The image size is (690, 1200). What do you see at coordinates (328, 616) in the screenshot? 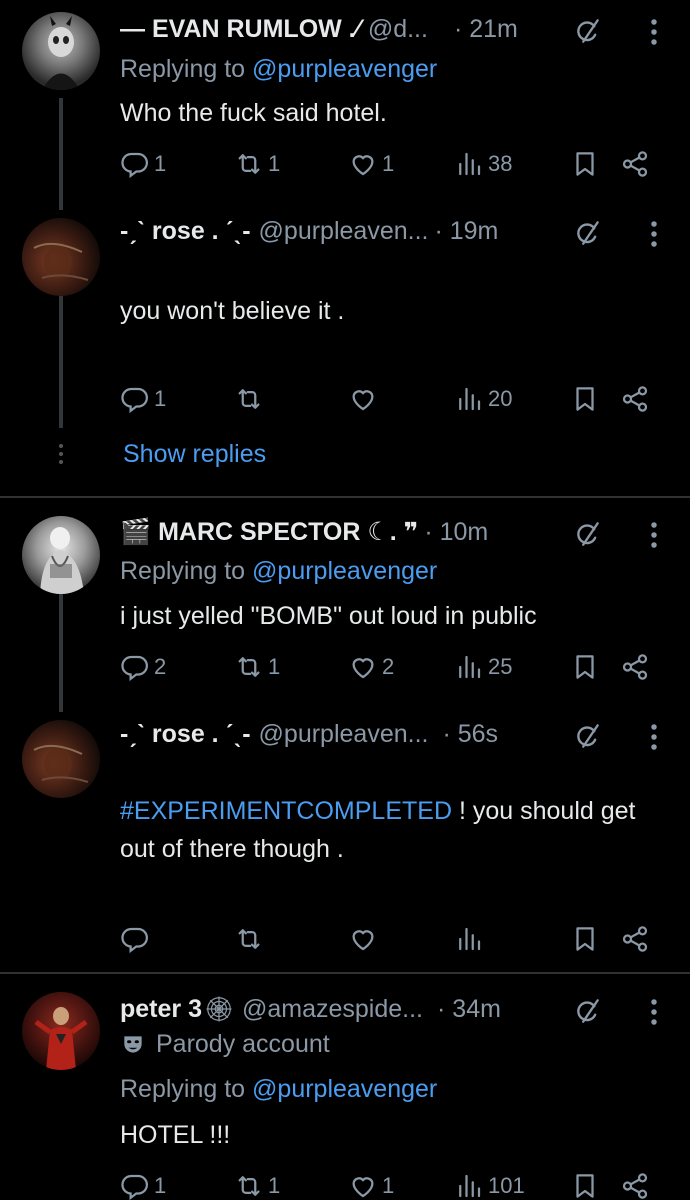
I see `tweet-text: i just yelled "BOMB" out loud in public` at bounding box center [328, 616].